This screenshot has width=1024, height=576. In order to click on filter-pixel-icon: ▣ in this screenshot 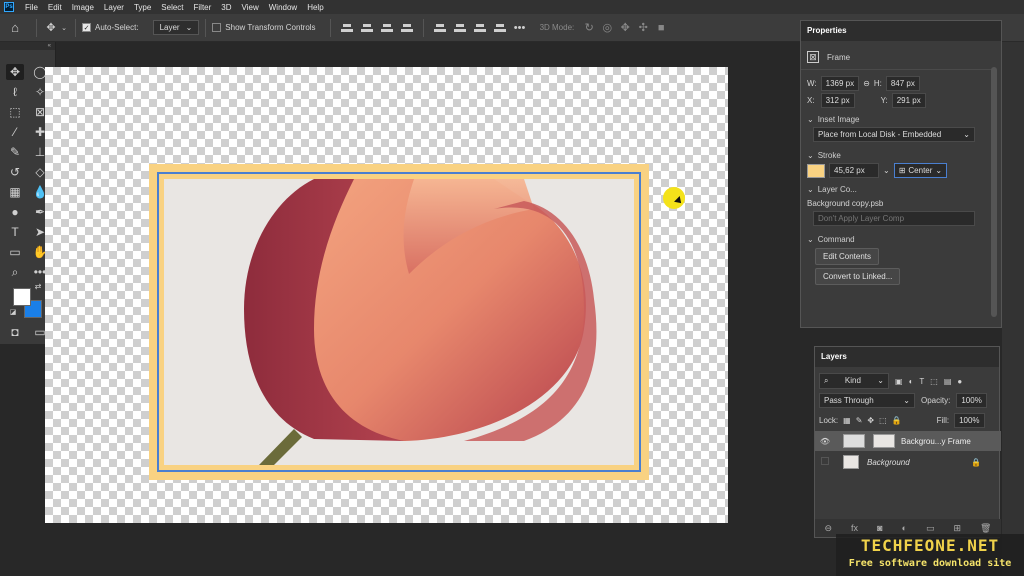, I will do `click(899, 381)`.